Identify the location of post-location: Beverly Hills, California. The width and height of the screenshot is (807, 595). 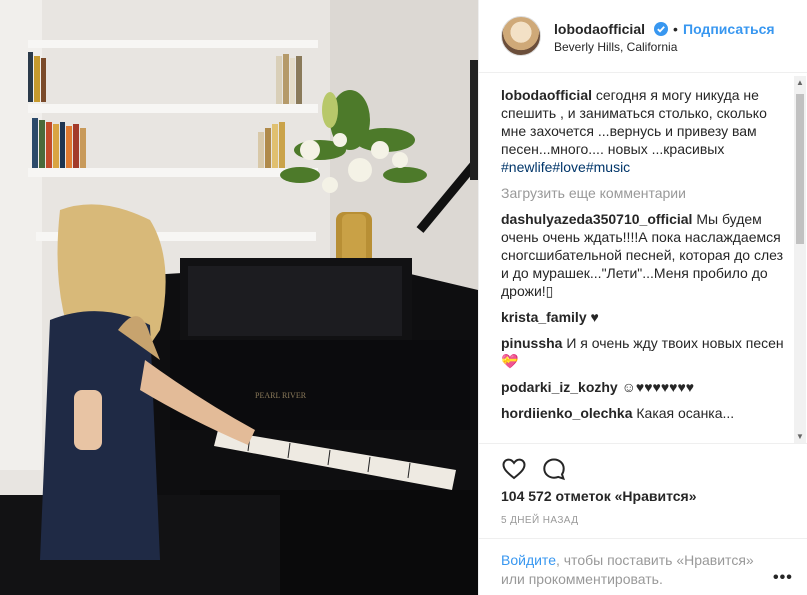
(615, 47).